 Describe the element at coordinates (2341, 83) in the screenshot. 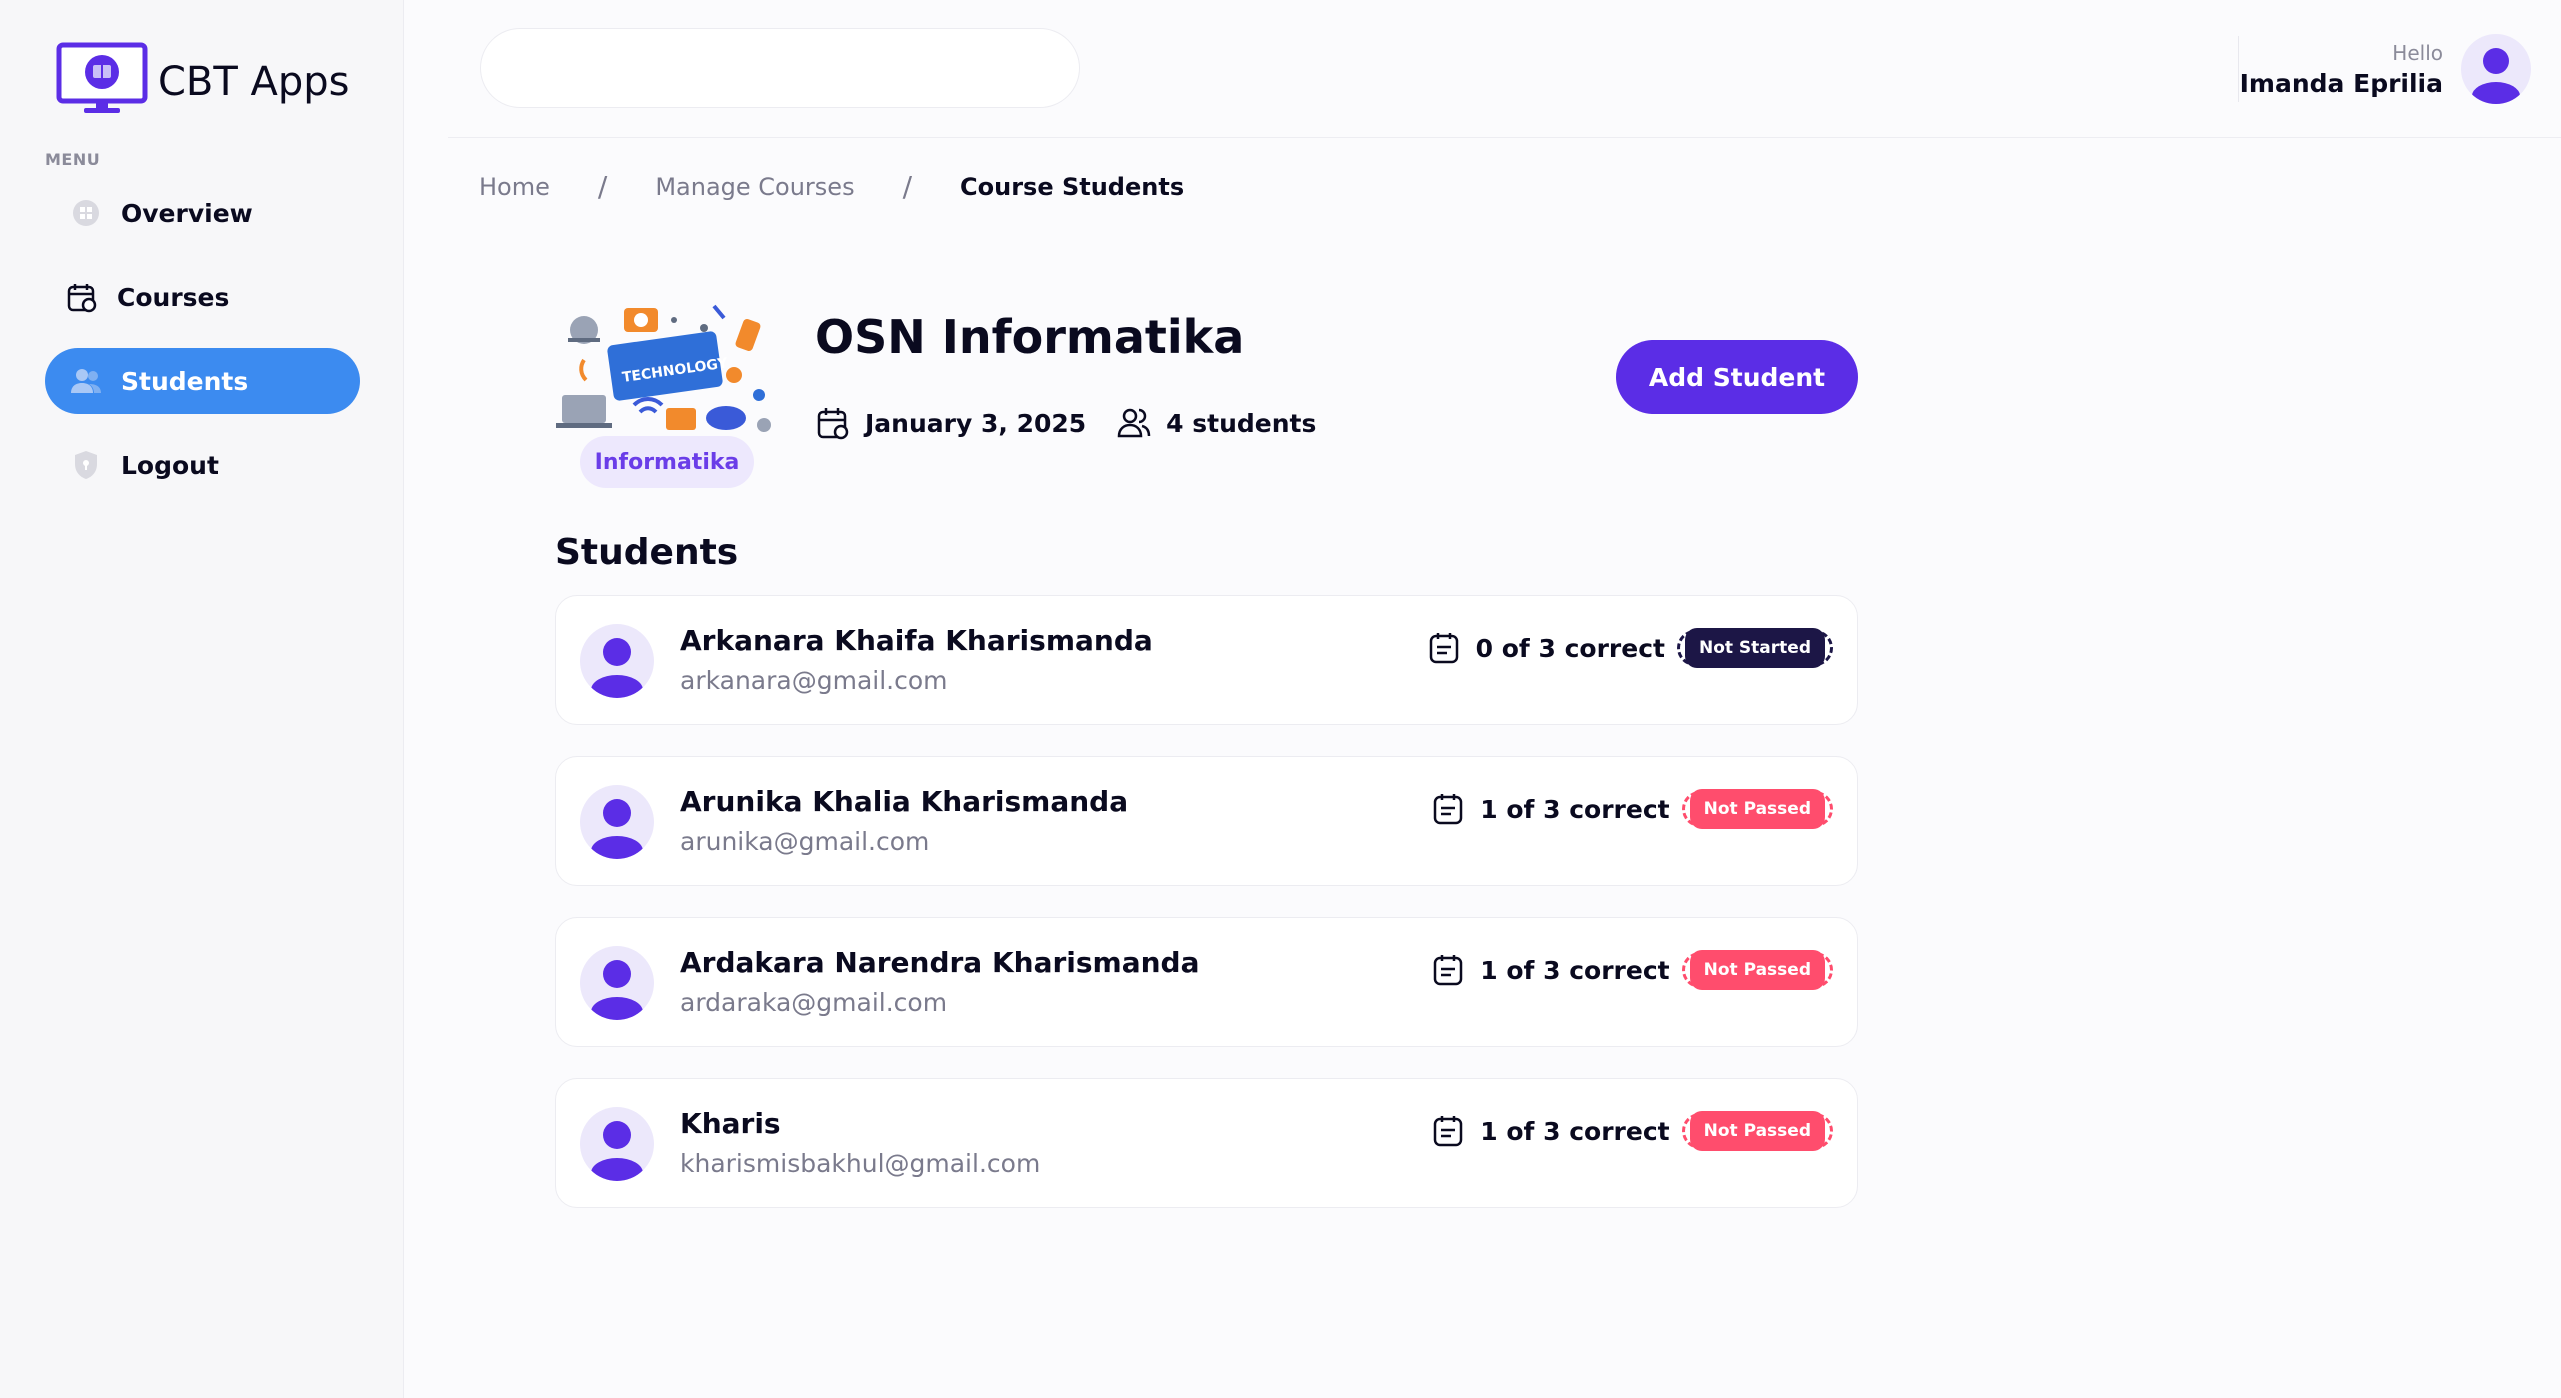

I see `user-name: Imanda Eprilia` at that location.